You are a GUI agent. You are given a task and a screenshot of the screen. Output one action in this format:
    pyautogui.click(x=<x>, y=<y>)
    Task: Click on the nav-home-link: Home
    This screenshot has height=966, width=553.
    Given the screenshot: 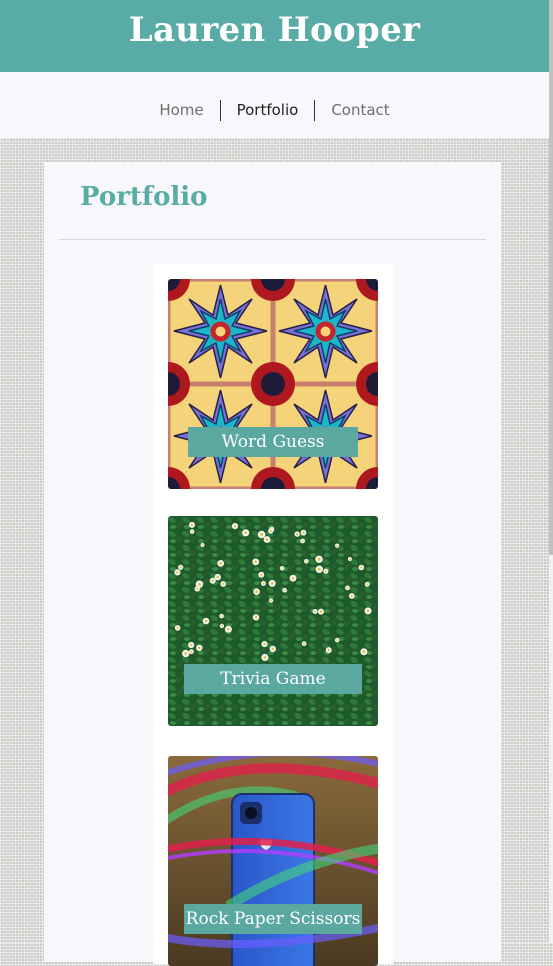 What is the action you would take?
    pyautogui.click(x=181, y=110)
    